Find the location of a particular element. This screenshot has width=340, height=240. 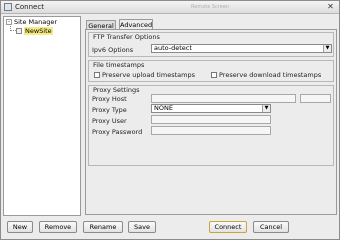

ipv6-options-value: auto-detect is located at coordinates (173, 48).